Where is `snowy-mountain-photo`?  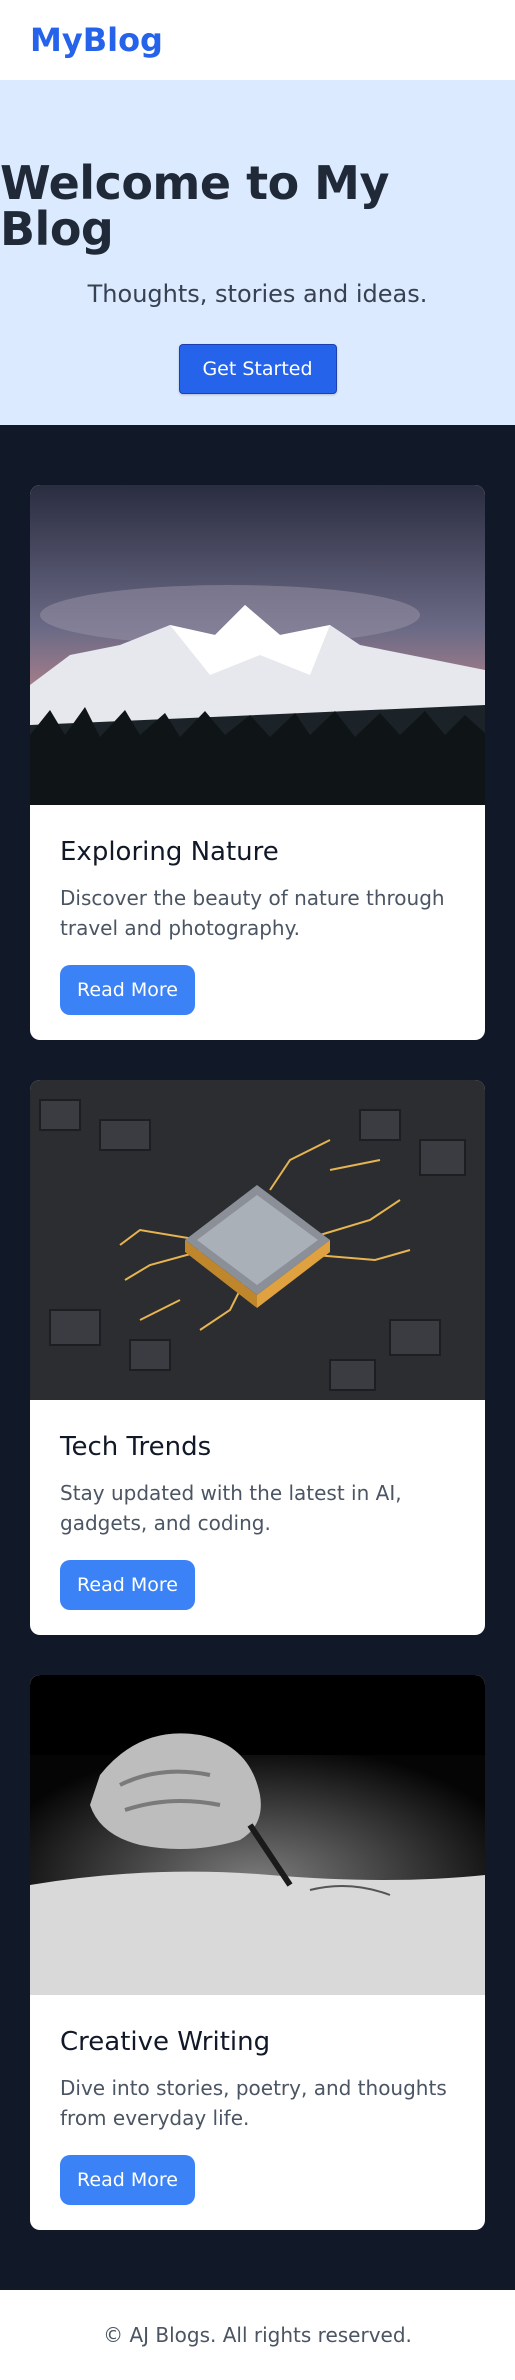
snowy-mountain-photo is located at coordinates (257, 645).